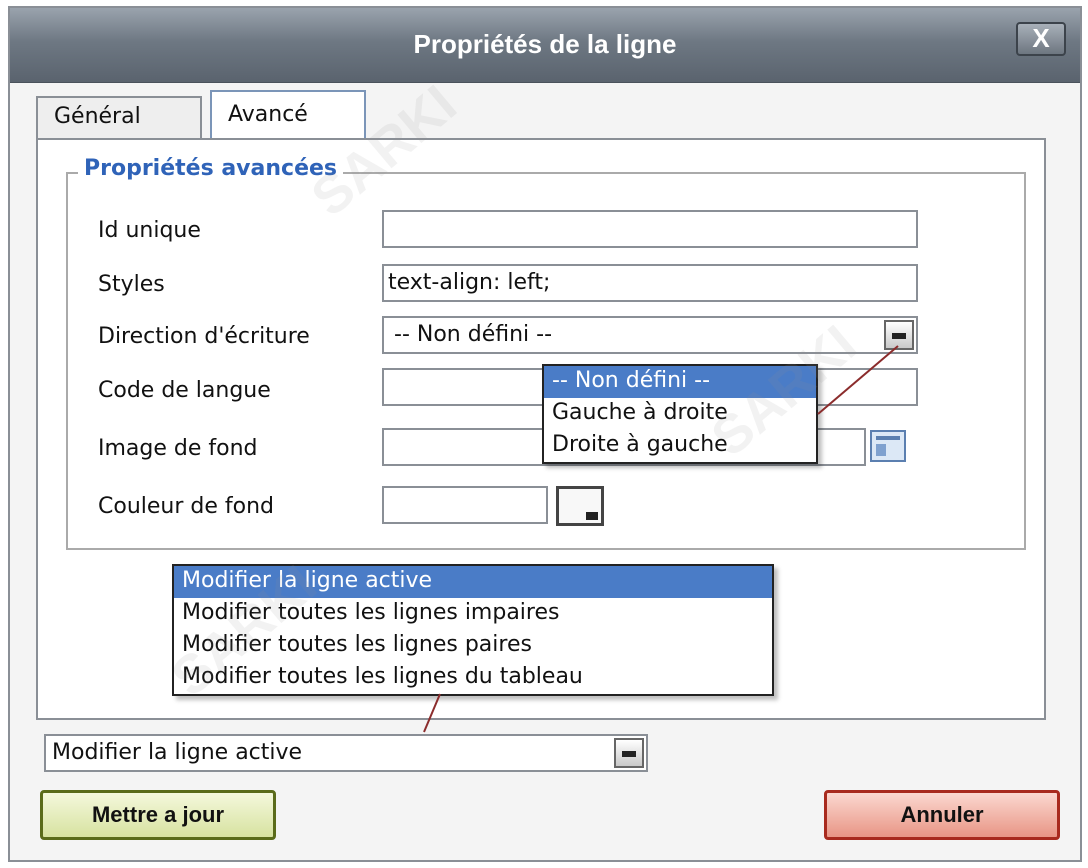  Describe the element at coordinates (473, 646) in the screenshot. I see `scope-option: Modifier toutes les lignes paires` at that location.